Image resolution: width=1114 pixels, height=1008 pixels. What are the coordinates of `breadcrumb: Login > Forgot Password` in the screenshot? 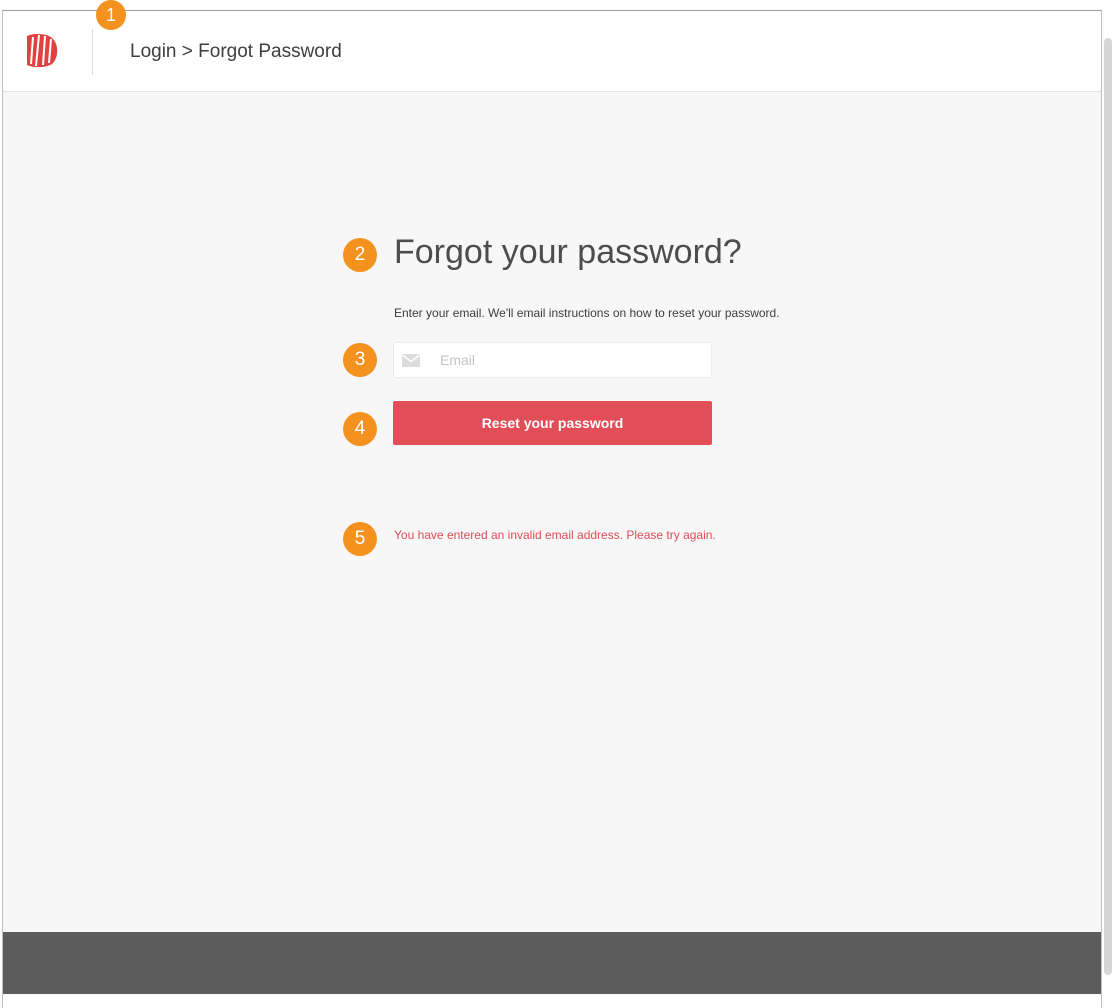 It's located at (236, 52).